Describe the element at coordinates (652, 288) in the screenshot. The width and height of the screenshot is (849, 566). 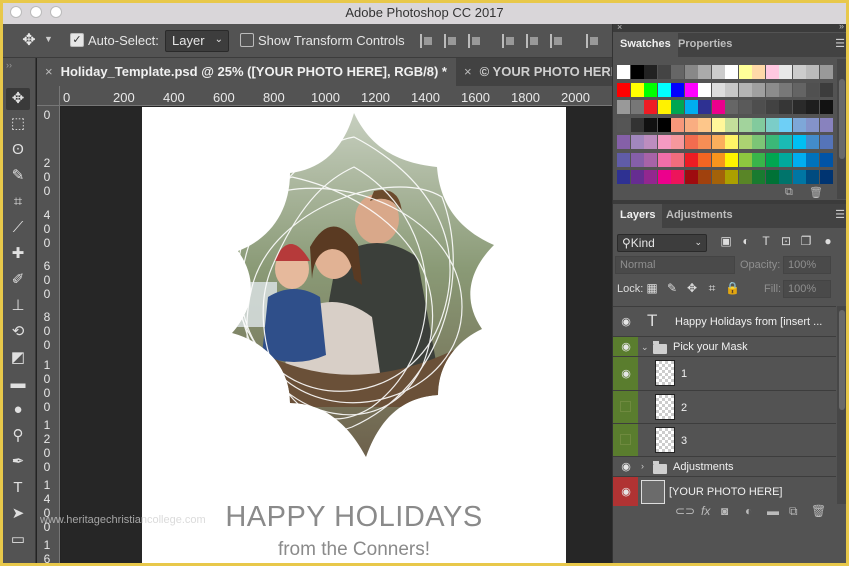
I see `lock-transparent-icon: ▦` at that location.